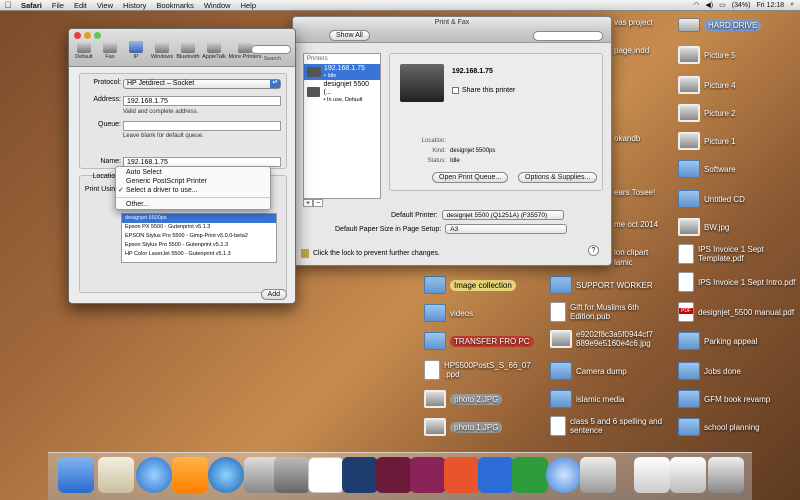 This screenshot has height=500, width=800. What do you see at coordinates (609, 426) in the screenshot?
I see `desktop-item-class-spelling: class 5 and 6 spelling and sentence` at bounding box center [609, 426].